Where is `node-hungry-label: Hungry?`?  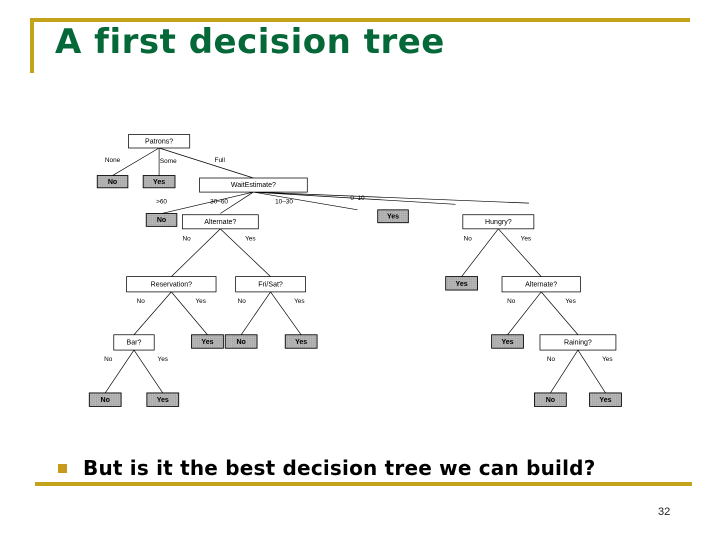 node-hungry-label: Hungry? is located at coordinates (498, 222).